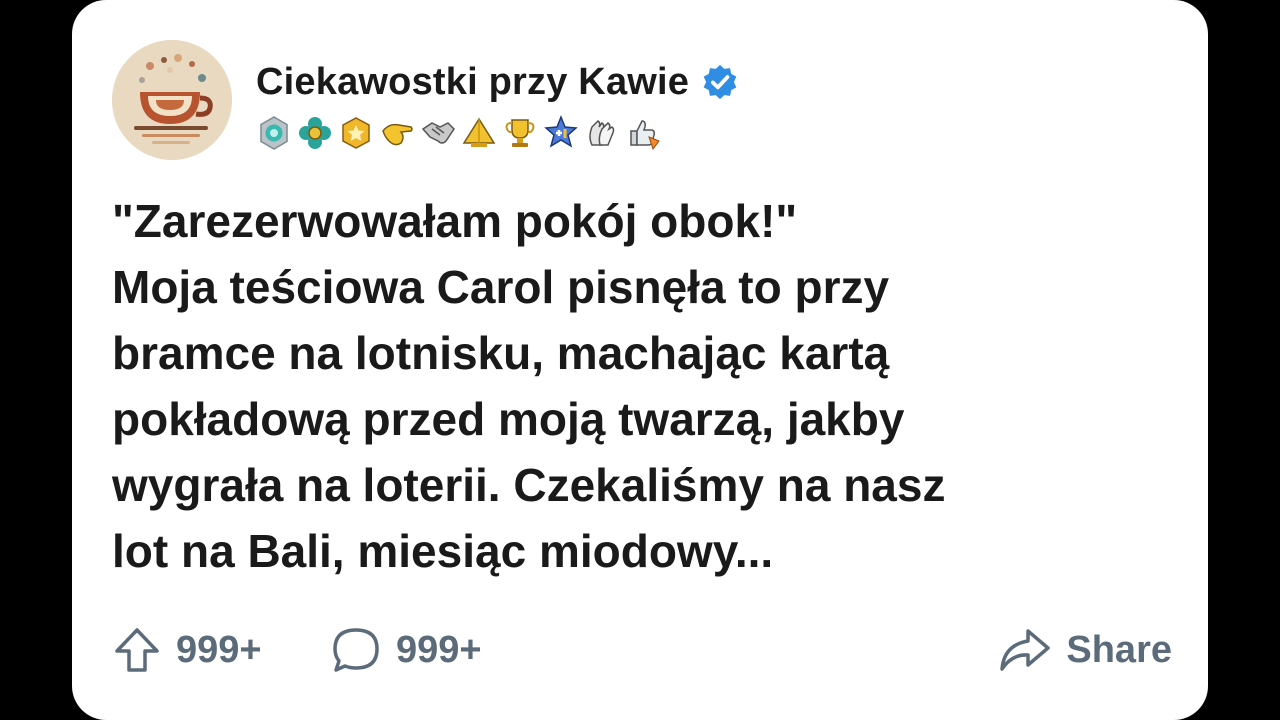  Describe the element at coordinates (479, 132) in the screenshot. I see `gold-pyramid-badge-icon` at that location.